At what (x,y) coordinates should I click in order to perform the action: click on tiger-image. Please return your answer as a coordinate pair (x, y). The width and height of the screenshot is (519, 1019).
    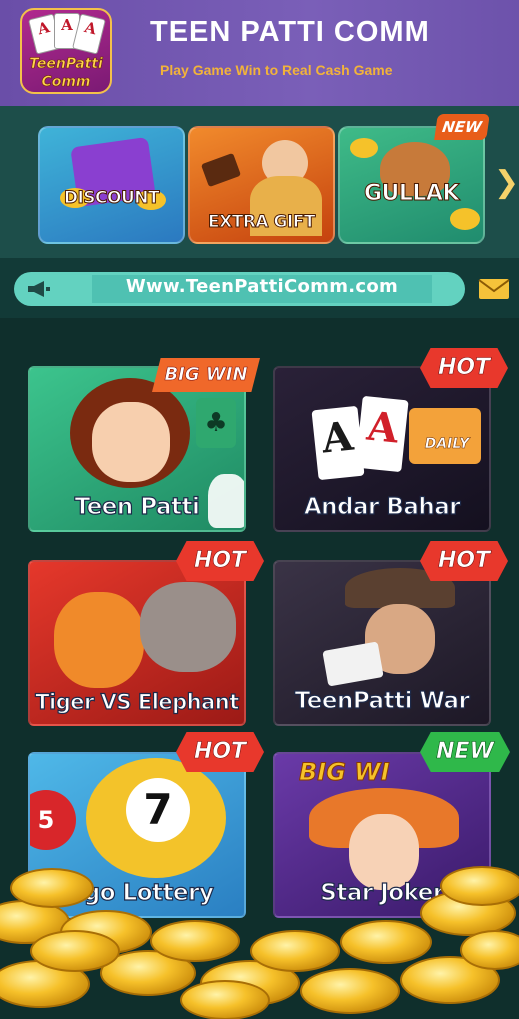
    Looking at the image, I should click on (99, 640).